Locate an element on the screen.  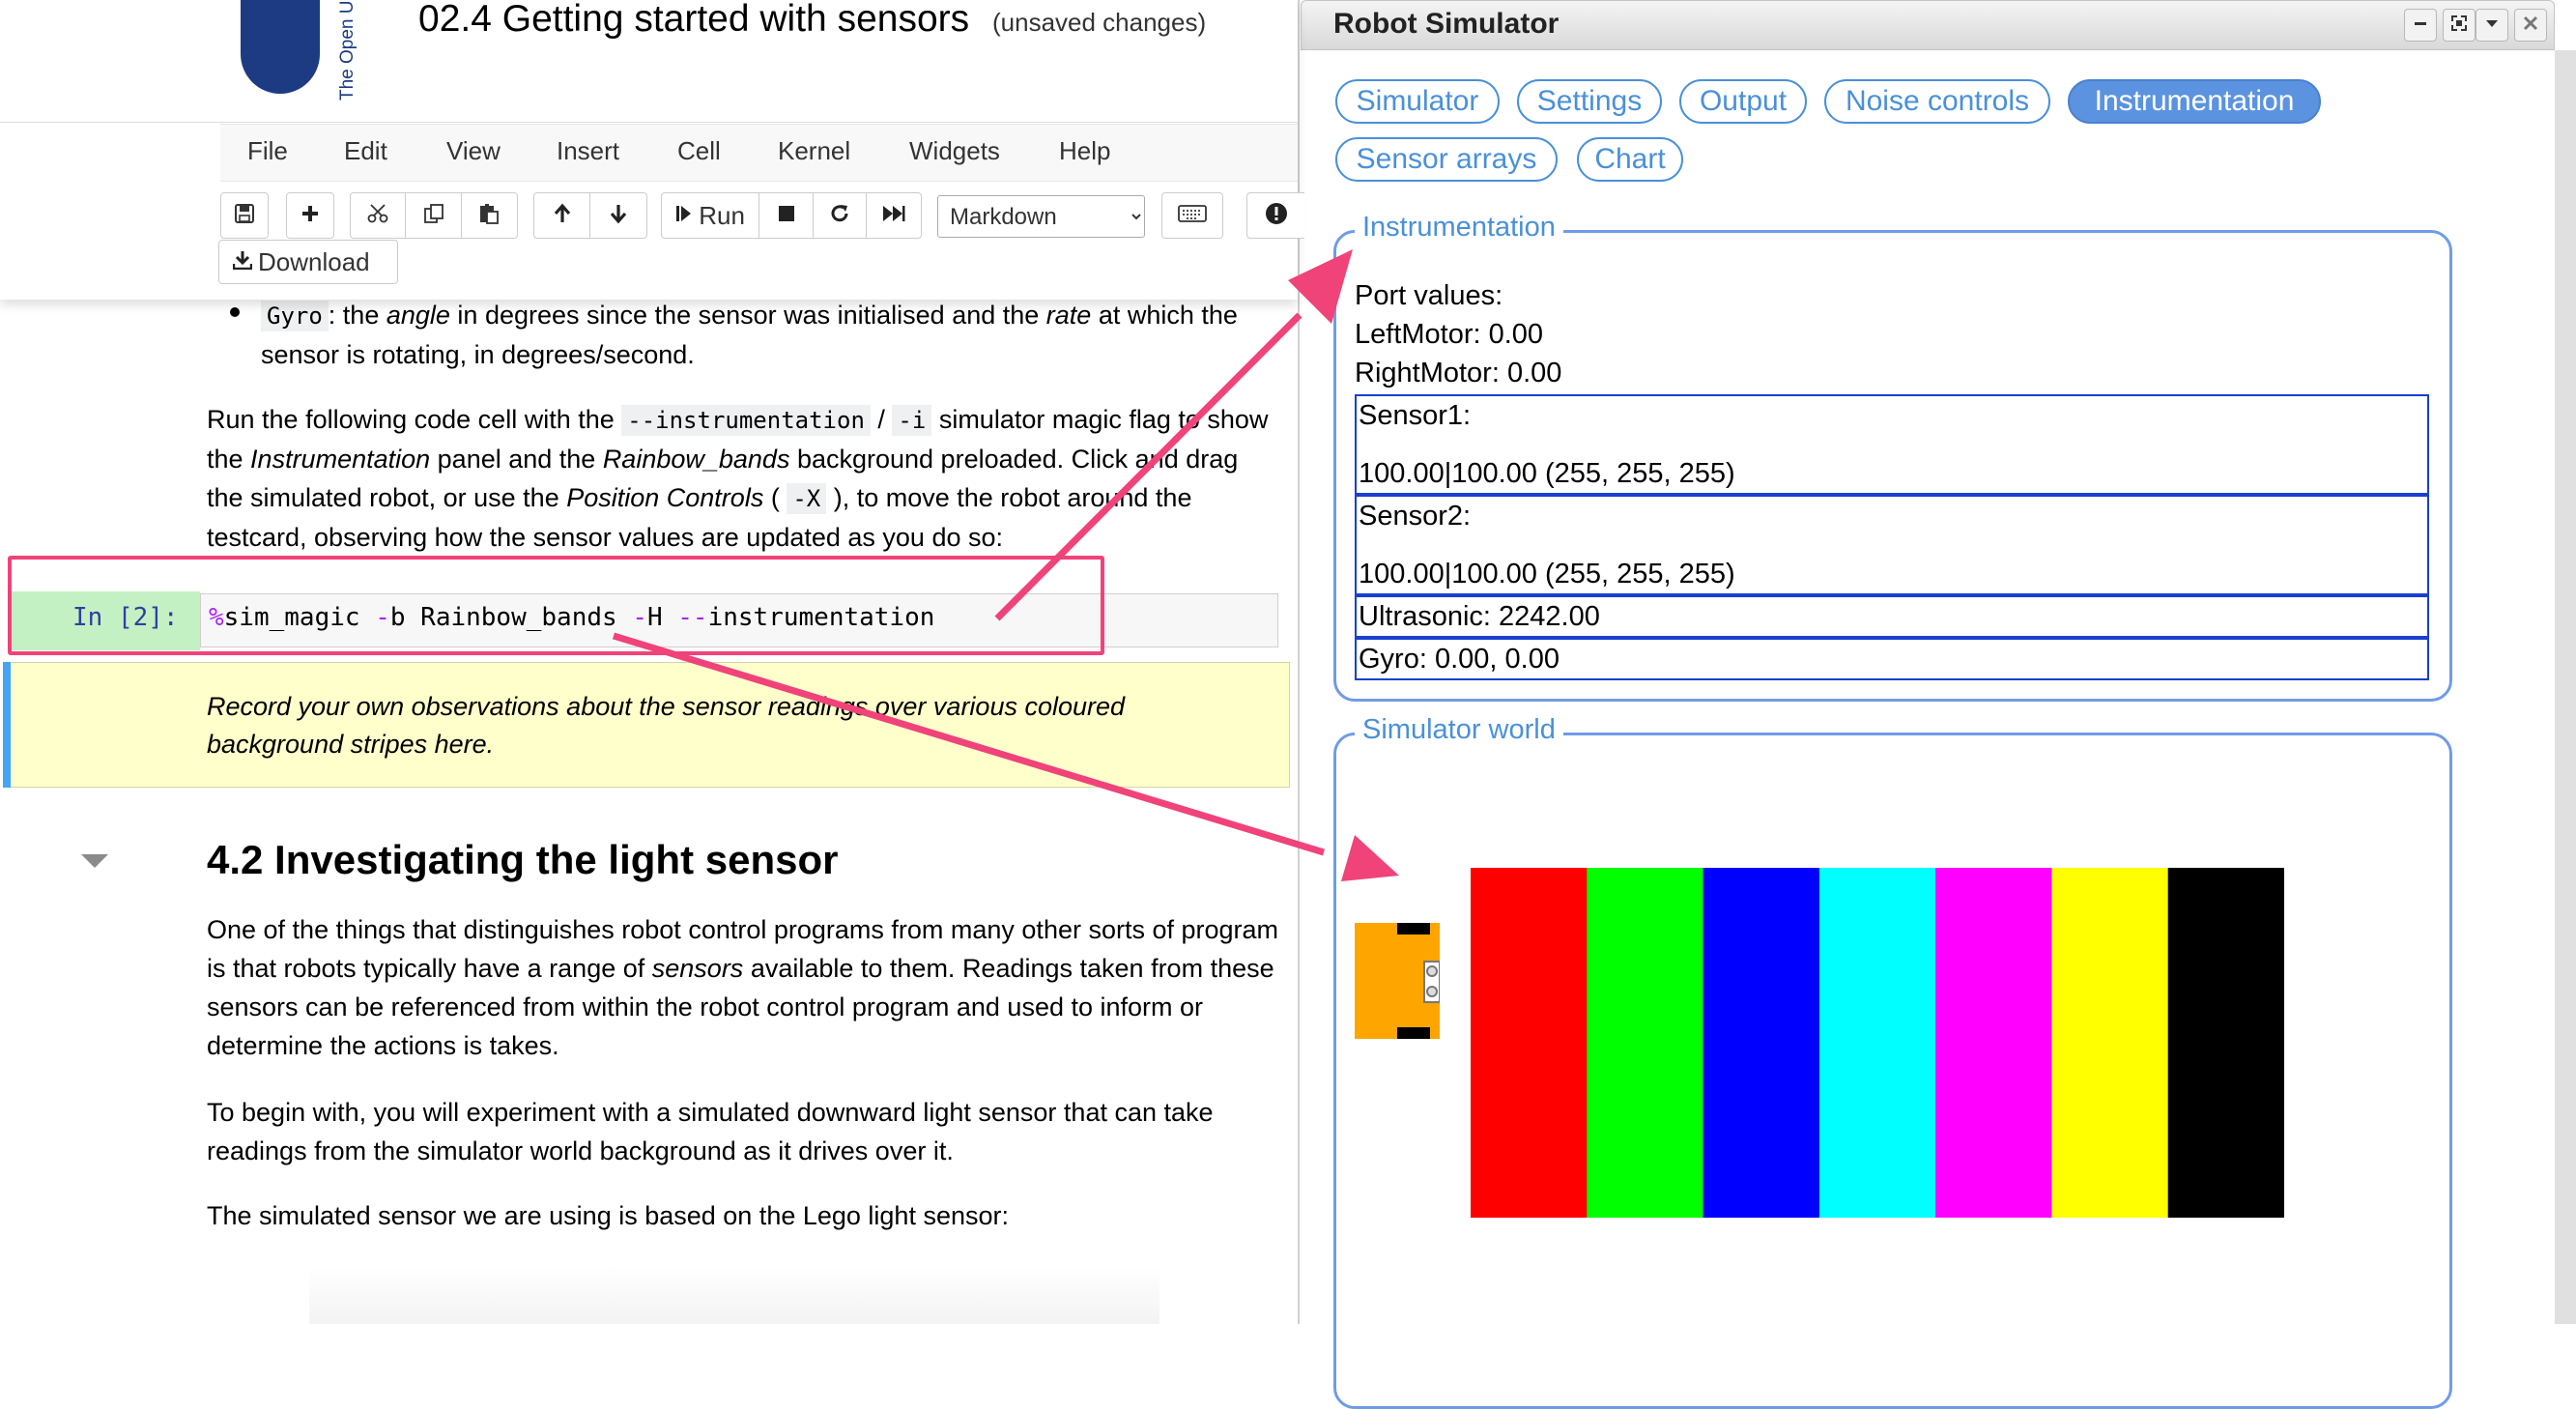
sensor1-label: Sensor1: is located at coordinates (1416, 415).